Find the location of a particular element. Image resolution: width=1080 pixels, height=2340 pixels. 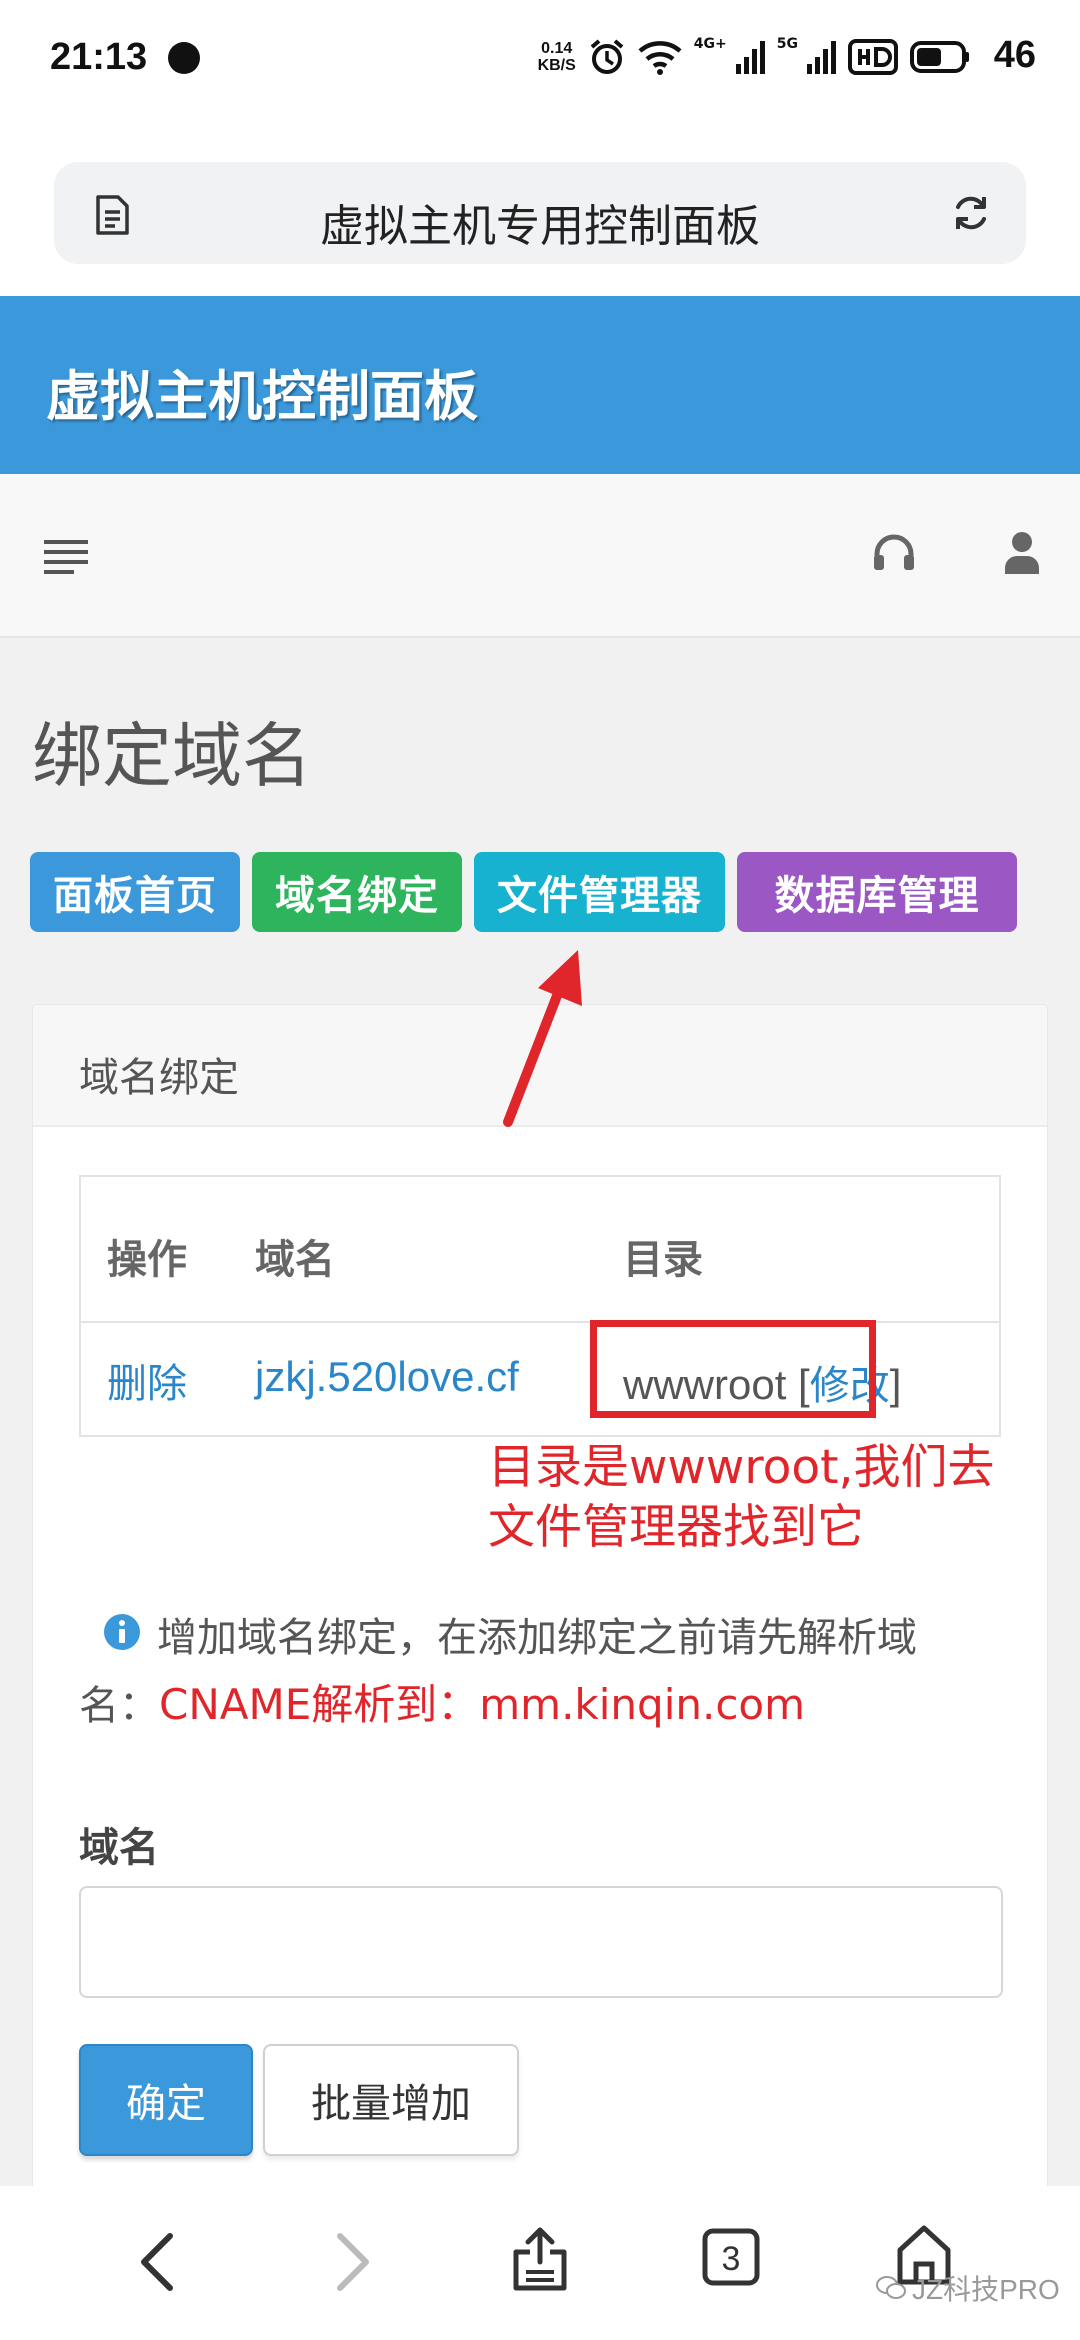

signal1-label: 4G+ is located at coordinates (710, 44).